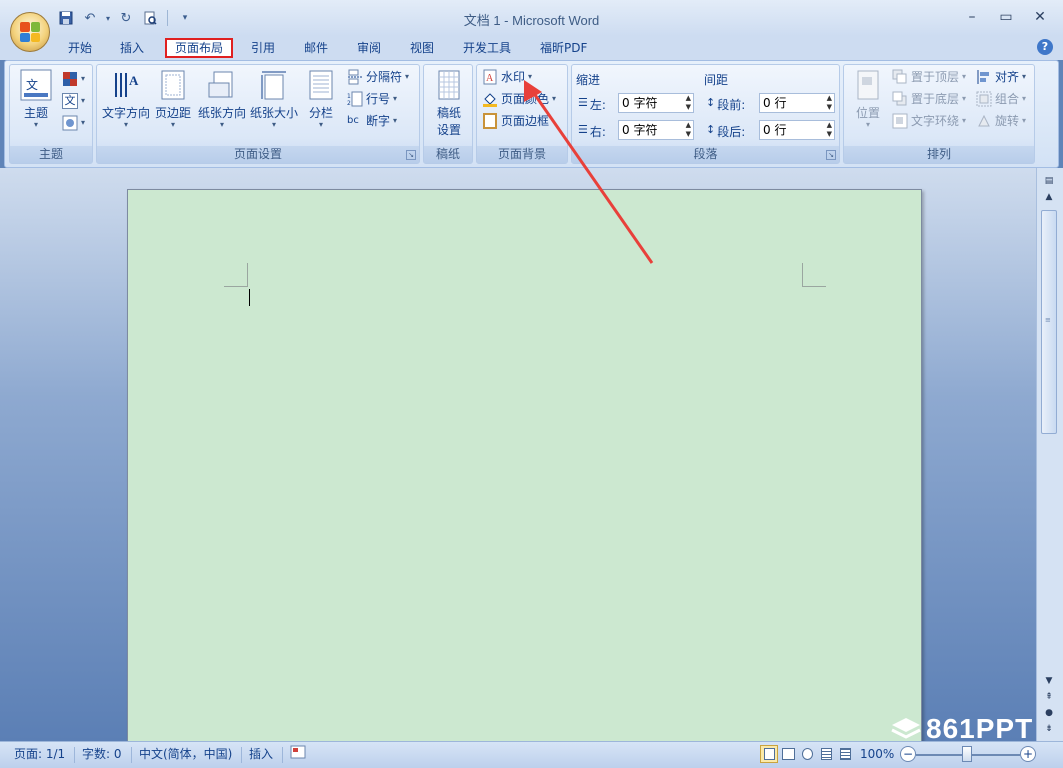  What do you see at coordinates (563, 49) in the screenshot?
I see `tab-foxit-pdf: 福昕PDF` at bounding box center [563, 49].